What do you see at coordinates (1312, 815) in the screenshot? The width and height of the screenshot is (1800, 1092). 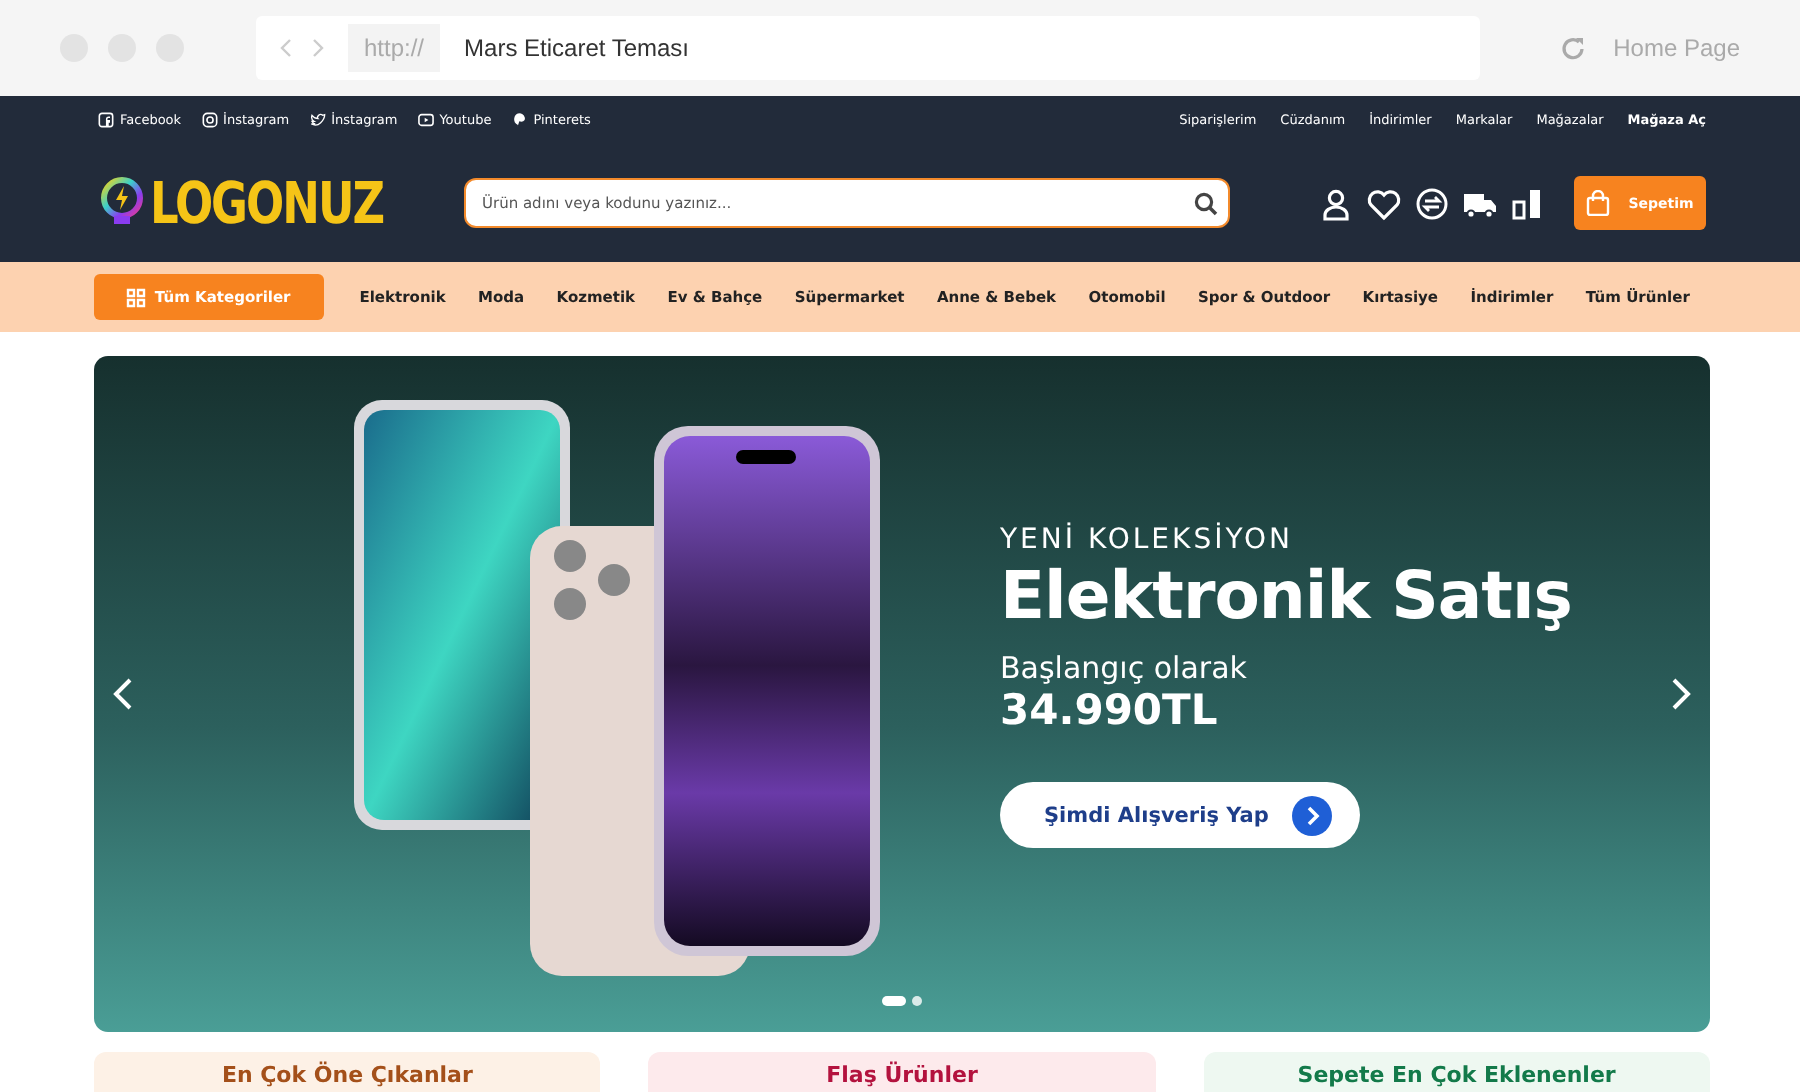 I see `chevron-right-icon` at bounding box center [1312, 815].